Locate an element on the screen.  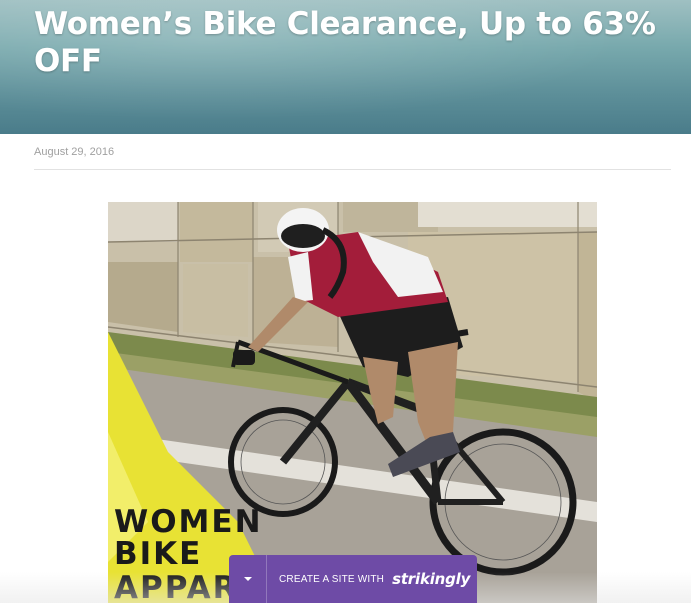
image-overlay-line-2: BIKE is located at coordinates (158, 554).